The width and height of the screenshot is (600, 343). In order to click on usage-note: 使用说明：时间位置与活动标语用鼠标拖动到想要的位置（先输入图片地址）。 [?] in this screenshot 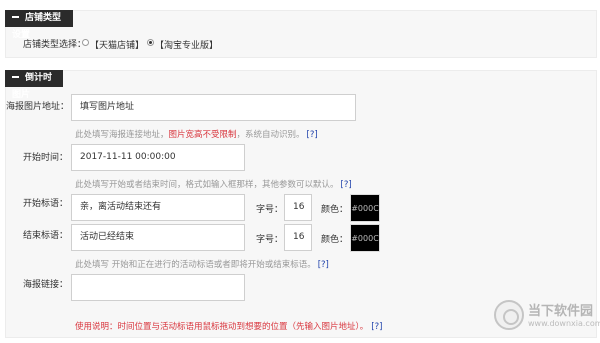, I will do `click(229, 327)`.